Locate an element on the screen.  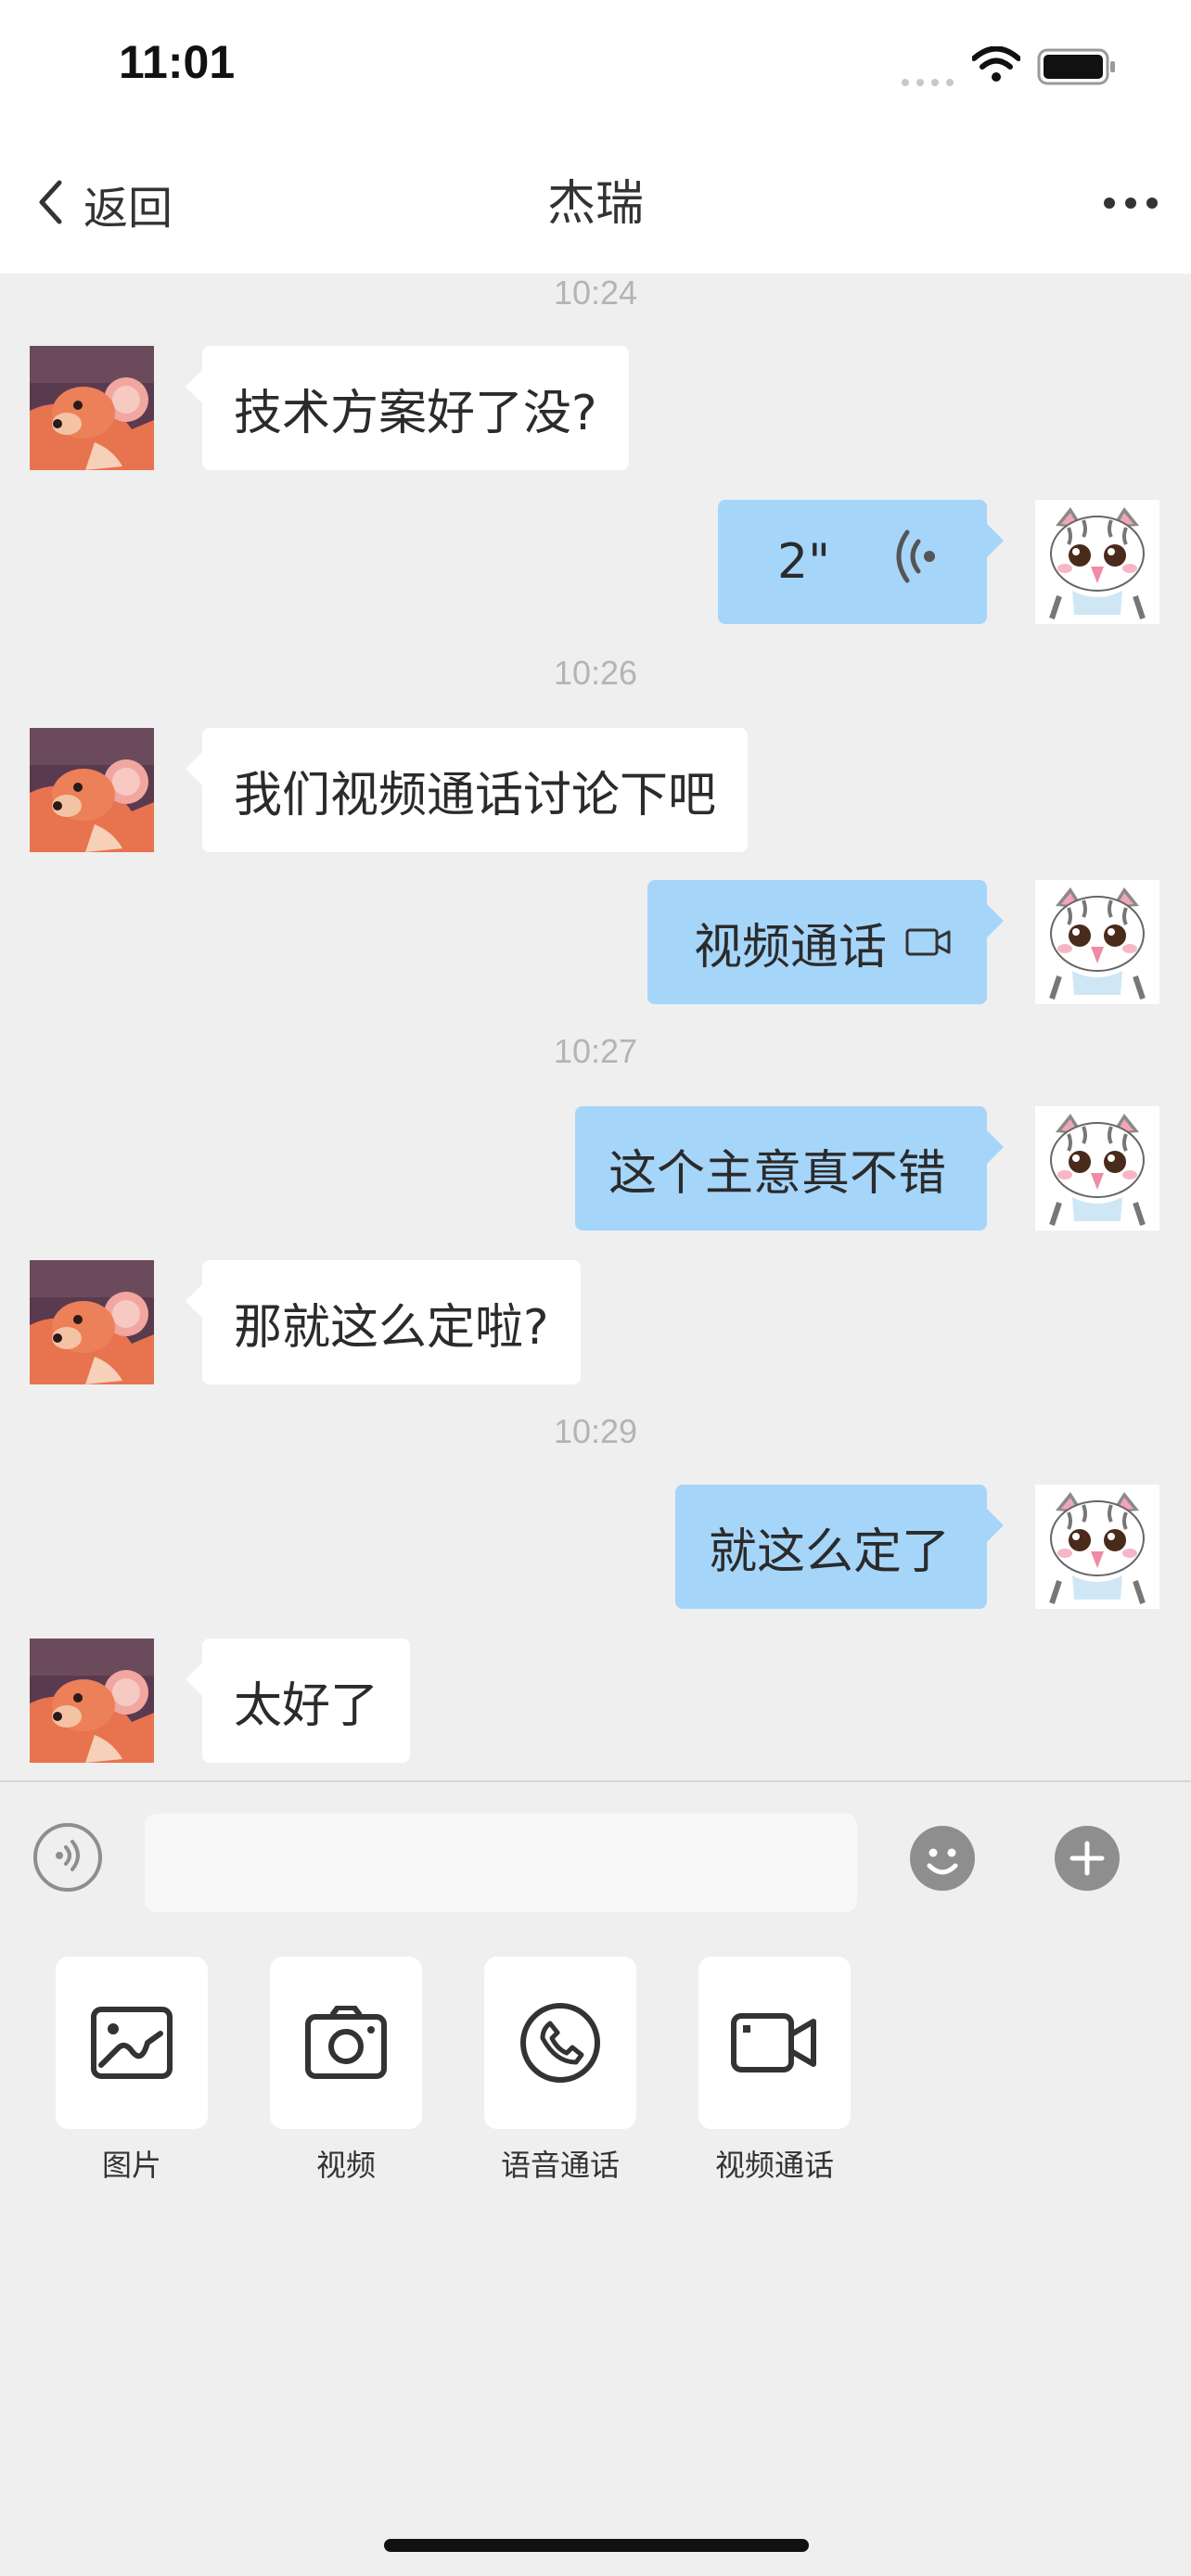
phone-icon is located at coordinates (560, 2043).